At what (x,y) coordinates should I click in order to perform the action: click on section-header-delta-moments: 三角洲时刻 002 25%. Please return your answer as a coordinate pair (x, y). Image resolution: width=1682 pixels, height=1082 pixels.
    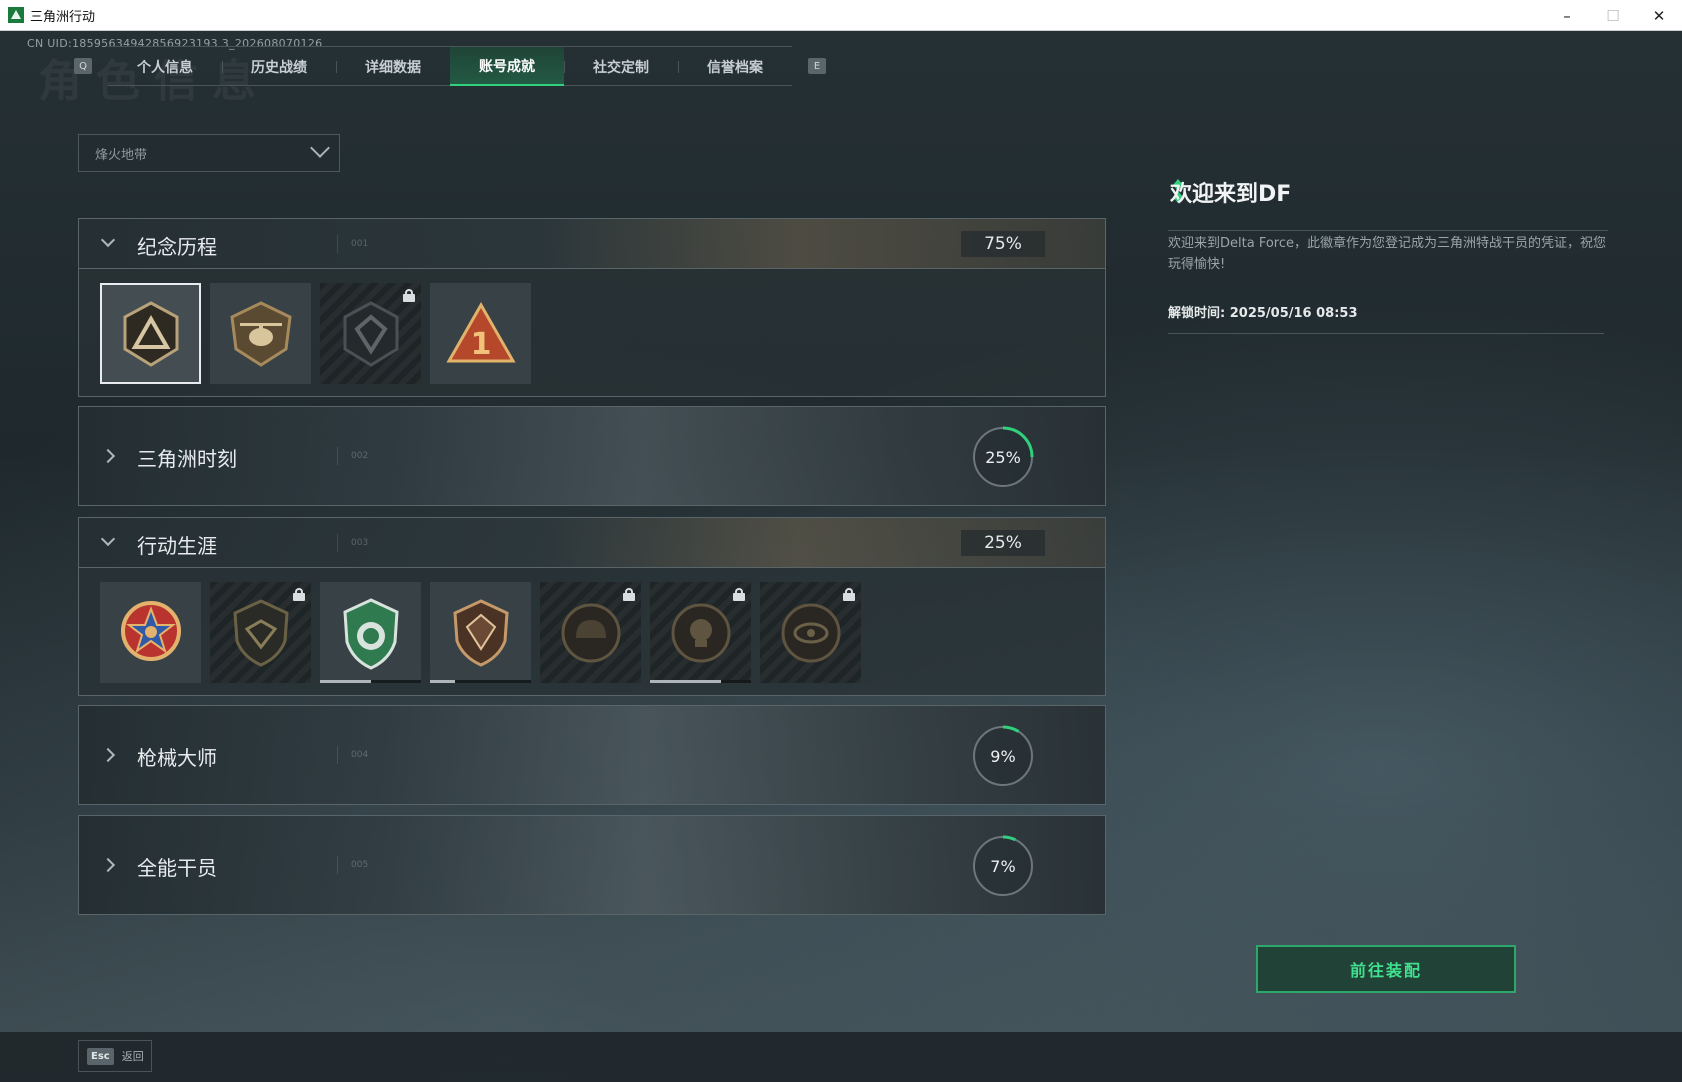
    Looking at the image, I should click on (592, 456).